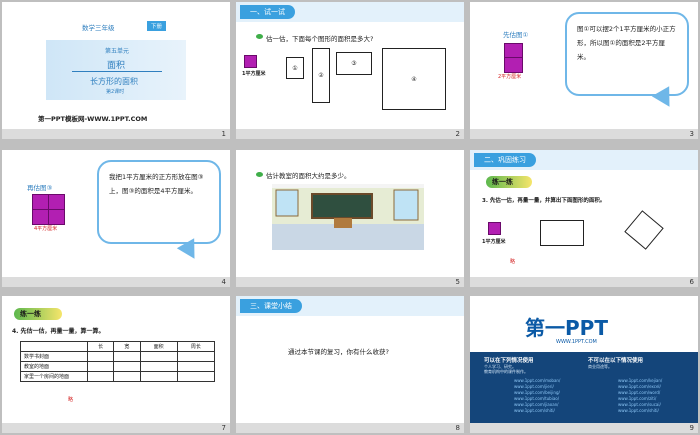 Image resolution: width=700 pixels, height=435 pixels. I want to click on slide-number: 4, so click(223, 282).